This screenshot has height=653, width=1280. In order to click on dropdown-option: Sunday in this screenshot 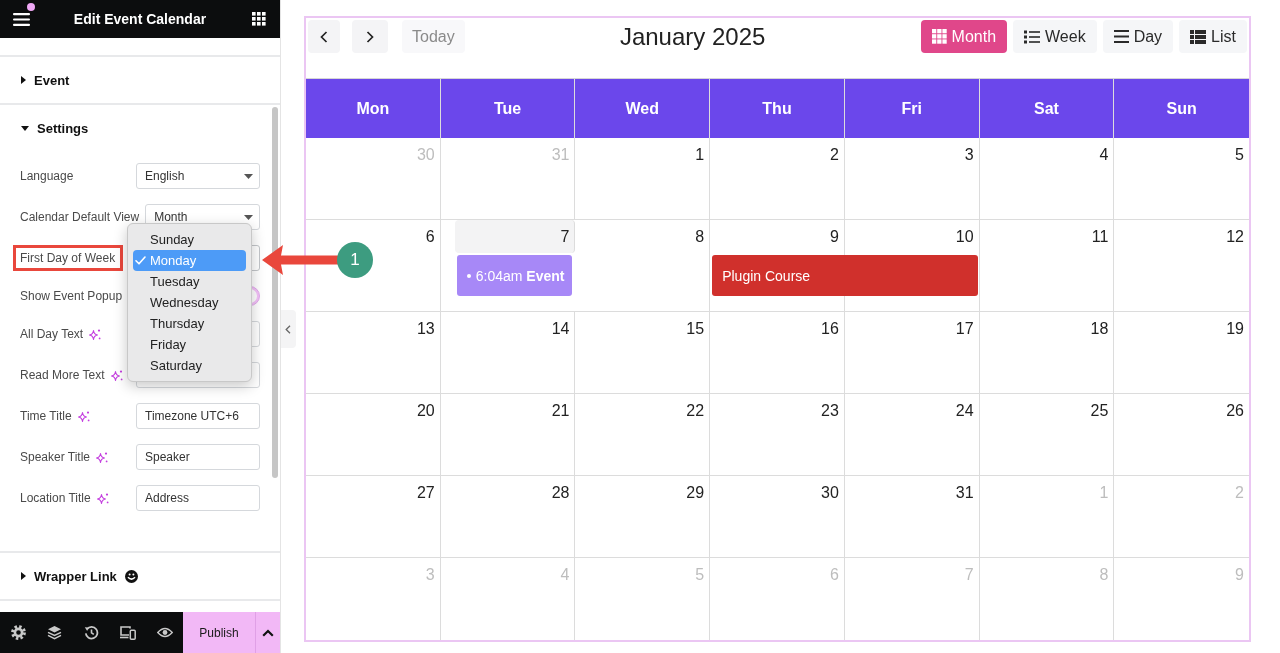, I will do `click(189, 239)`.